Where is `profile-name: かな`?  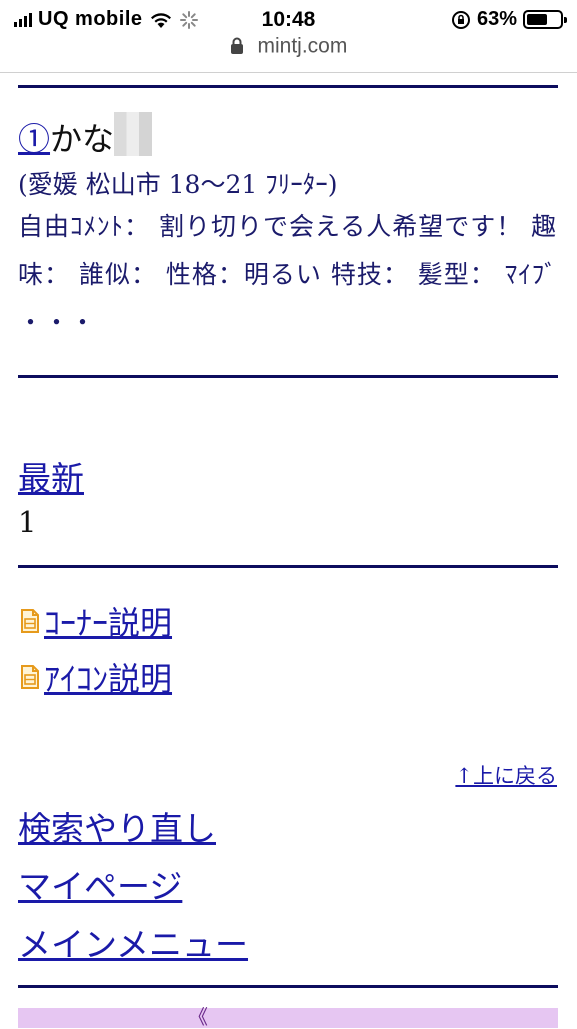
profile-name: かな is located at coordinates (82, 139).